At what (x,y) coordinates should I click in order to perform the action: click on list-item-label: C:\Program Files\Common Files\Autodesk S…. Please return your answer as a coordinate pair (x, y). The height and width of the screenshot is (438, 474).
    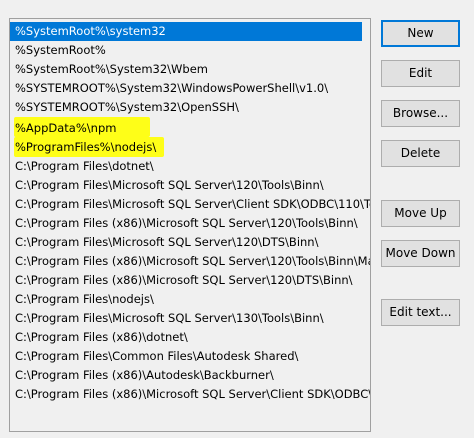
    Looking at the image, I should click on (157, 356).